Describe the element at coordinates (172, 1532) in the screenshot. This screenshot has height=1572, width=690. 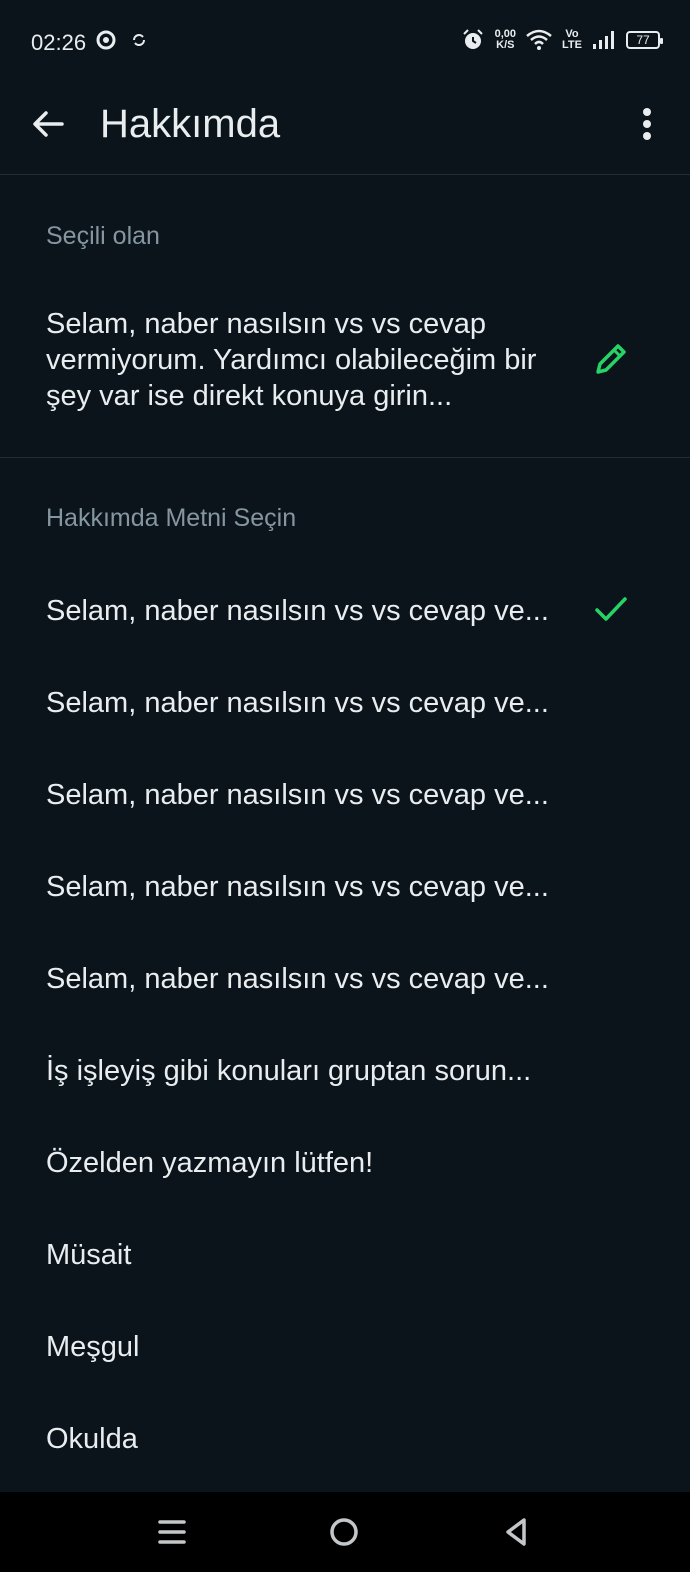
I see `menu-icon` at that location.